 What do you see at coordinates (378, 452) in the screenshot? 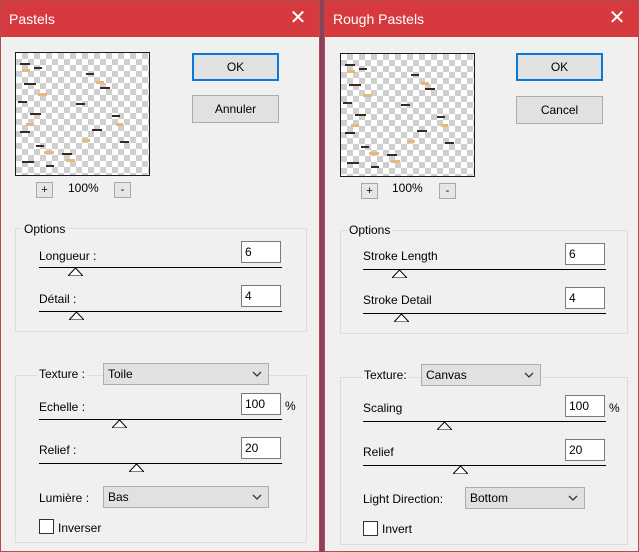
I see `relief-label: Relief` at bounding box center [378, 452].